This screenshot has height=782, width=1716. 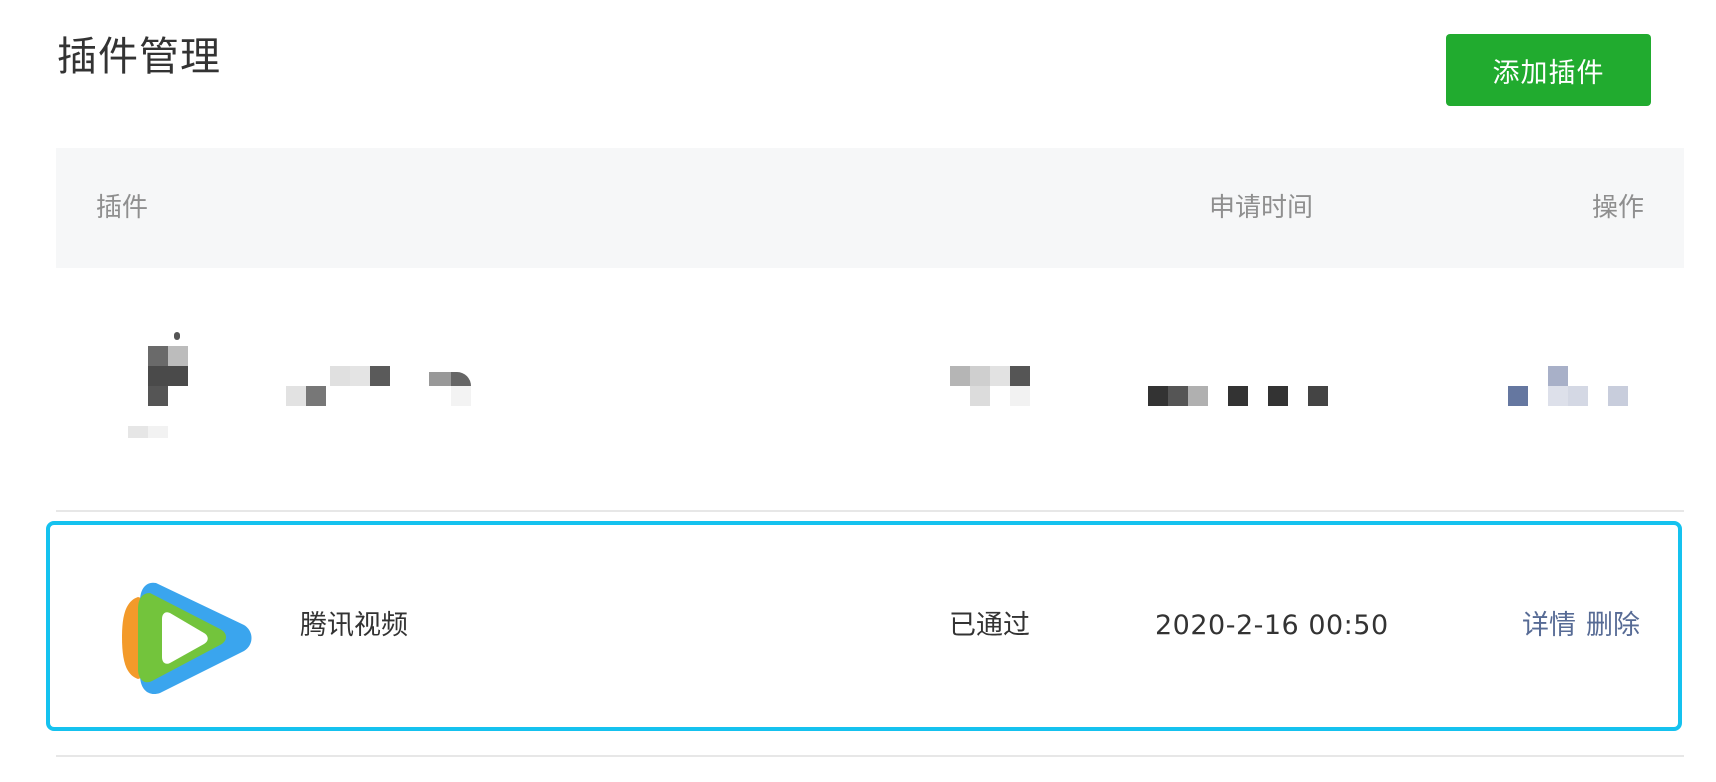 What do you see at coordinates (139, 57) in the screenshot?
I see `page-title: 插件管理` at bounding box center [139, 57].